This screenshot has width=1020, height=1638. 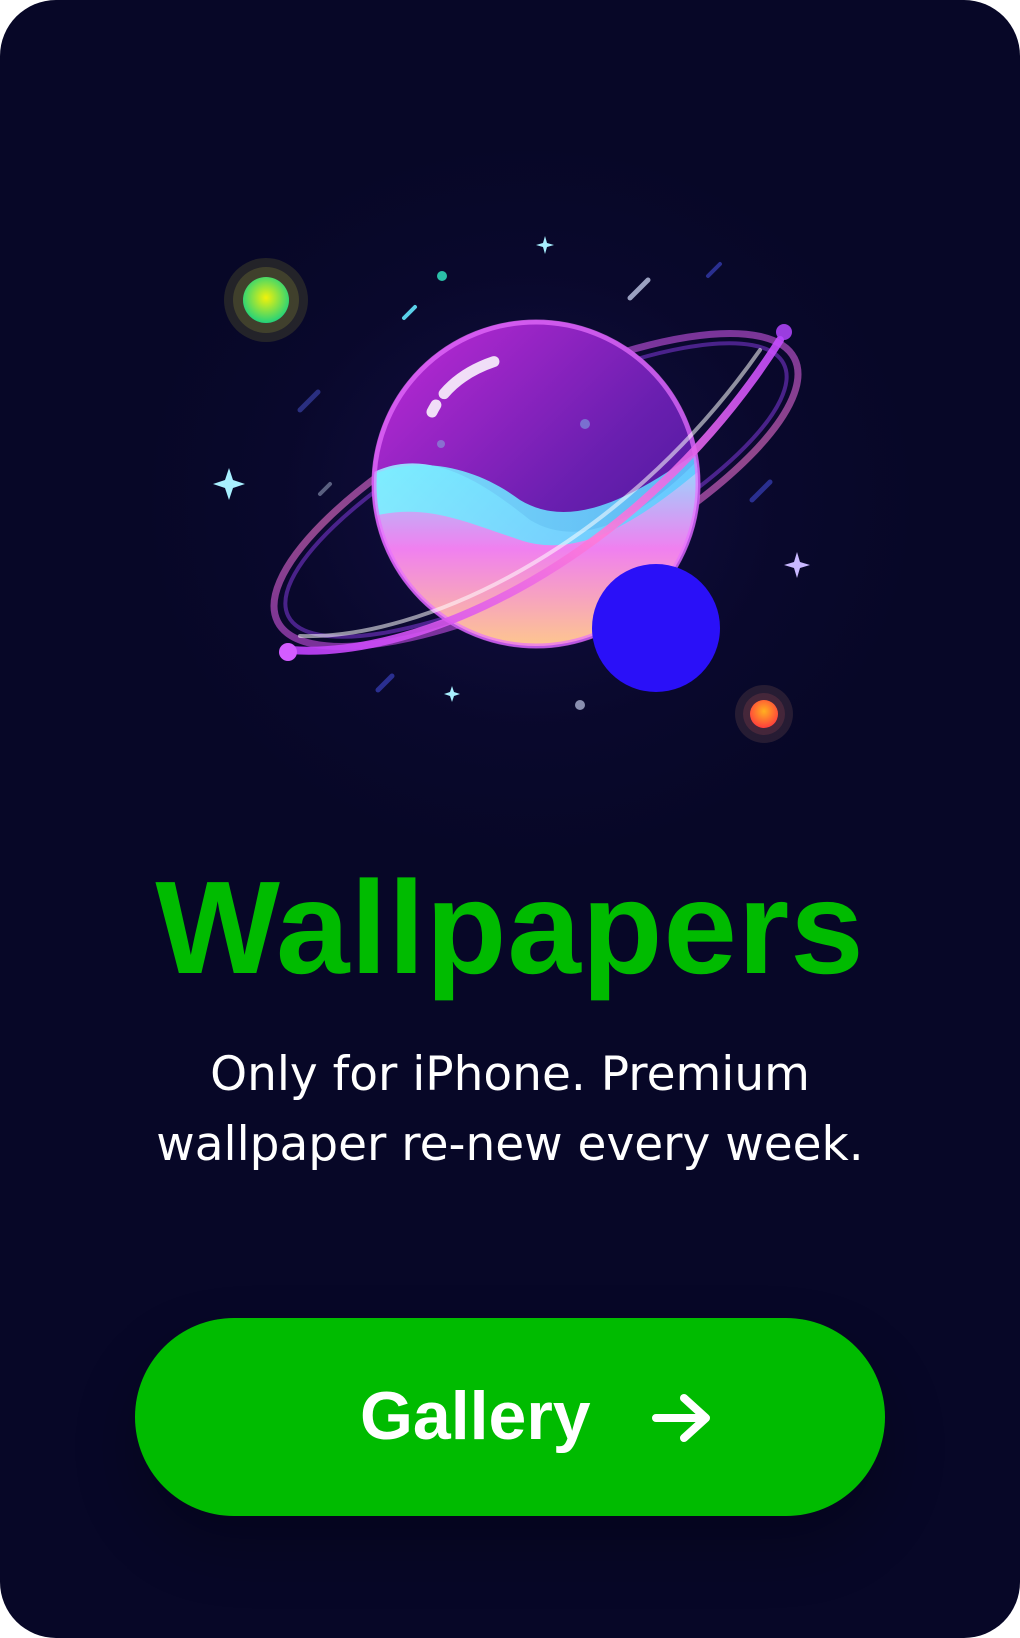 I want to click on arrow-right-icon, so click(x=681, y=1418).